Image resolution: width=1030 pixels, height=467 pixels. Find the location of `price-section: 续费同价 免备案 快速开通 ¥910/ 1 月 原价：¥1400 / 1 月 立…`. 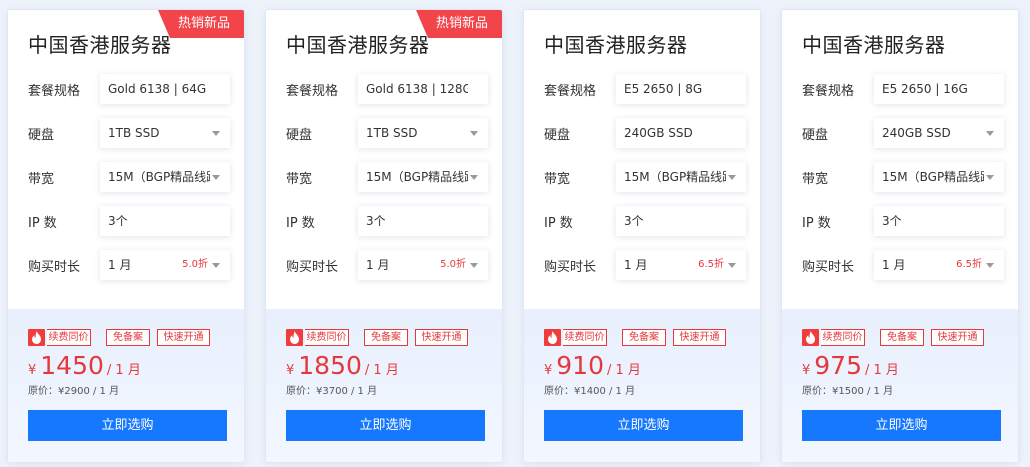

price-section: 续费同价 免备案 快速开通 ¥910/ 1 月 原价：¥1400 / 1 月 立… is located at coordinates (642, 385).